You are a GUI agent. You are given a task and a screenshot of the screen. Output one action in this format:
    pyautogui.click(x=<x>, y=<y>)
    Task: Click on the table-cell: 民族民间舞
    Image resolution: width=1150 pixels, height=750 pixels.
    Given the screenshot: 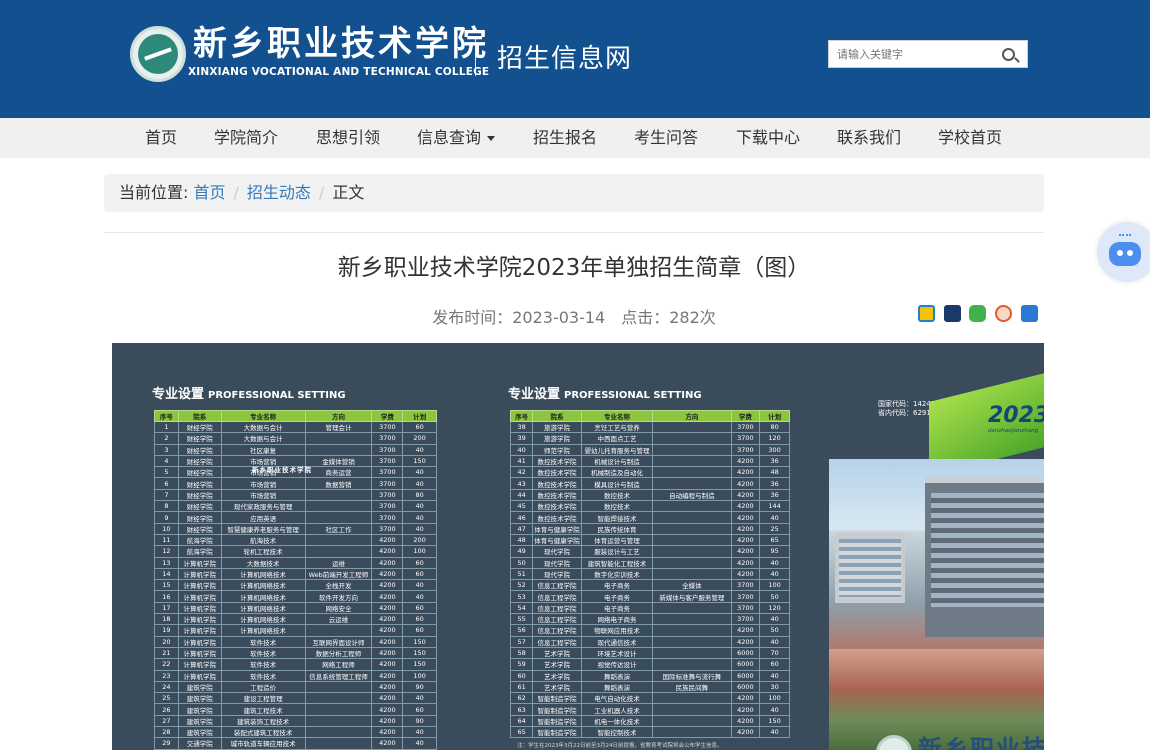 What is the action you would take?
    pyautogui.click(x=692, y=687)
    